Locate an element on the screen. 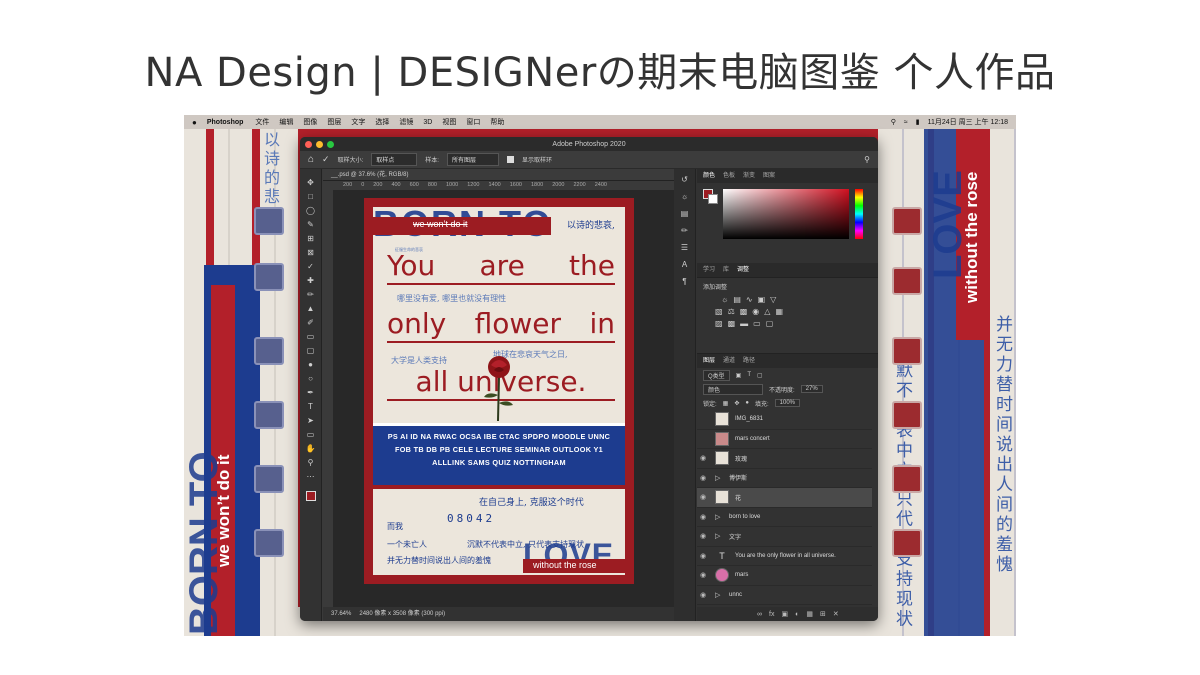  menu-edit: 编辑 is located at coordinates (286, 122).